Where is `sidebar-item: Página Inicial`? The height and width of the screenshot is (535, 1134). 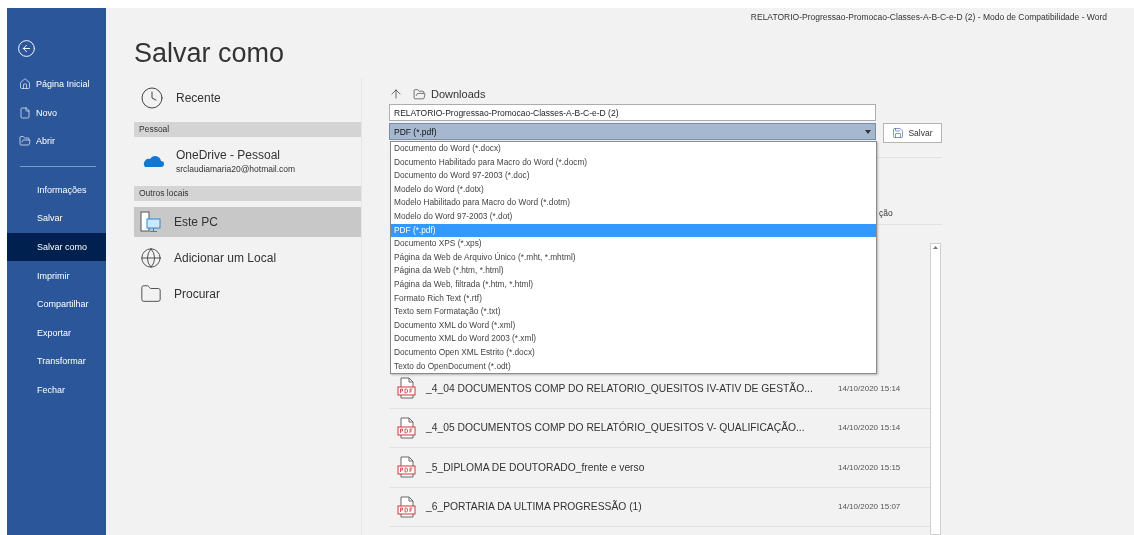
sidebar-item: Página Inicial is located at coordinates (56, 84).